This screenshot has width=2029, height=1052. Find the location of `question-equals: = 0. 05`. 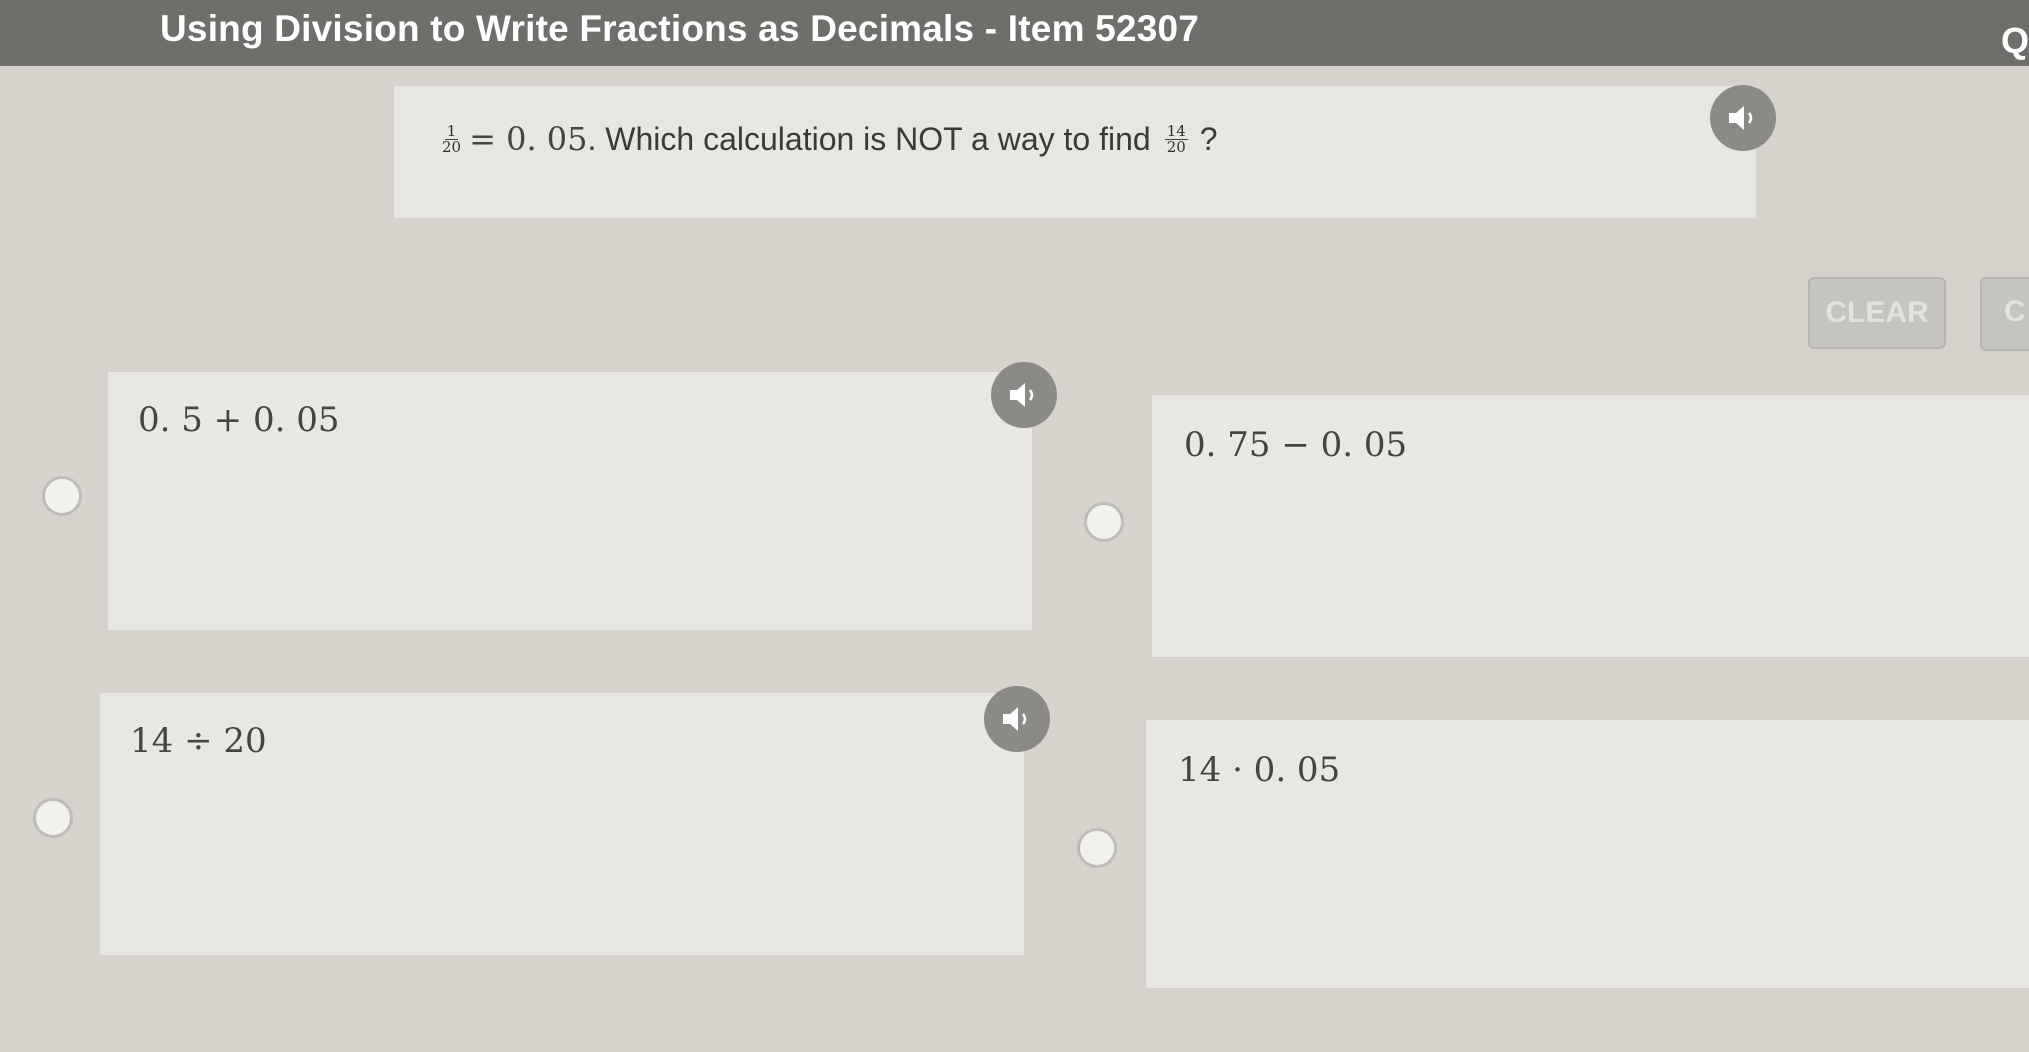

question-equals: = 0. 05 is located at coordinates (528, 139).